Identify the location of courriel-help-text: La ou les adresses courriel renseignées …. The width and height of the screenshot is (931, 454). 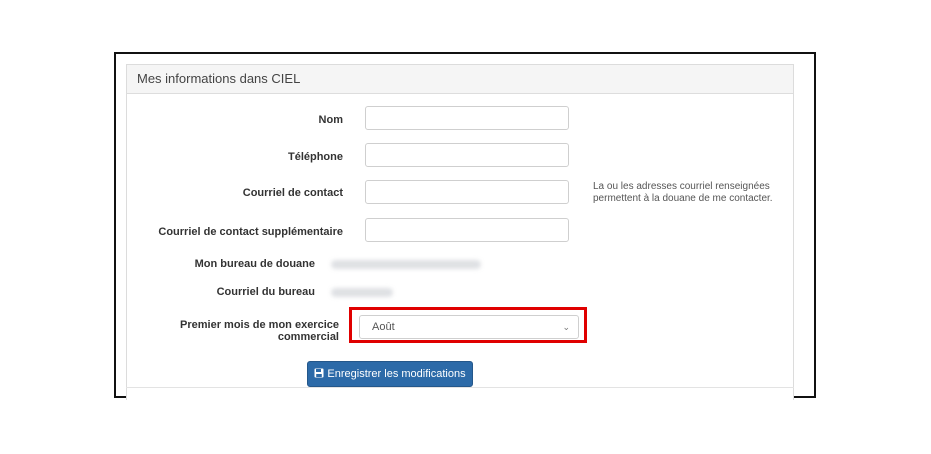
(683, 192).